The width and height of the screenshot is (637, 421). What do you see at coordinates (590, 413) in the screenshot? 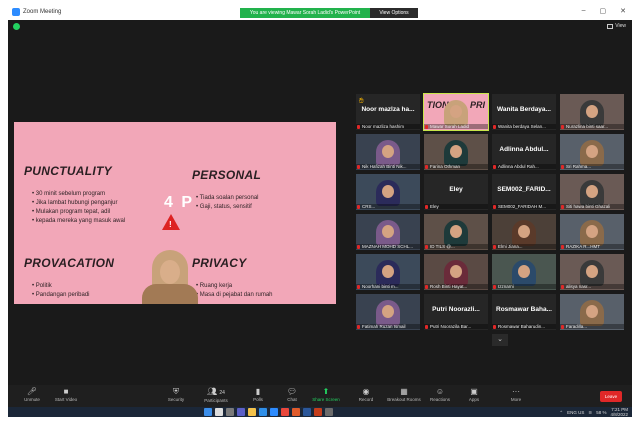
I see `wifi-icon: ≋` at bounding box center [590, 413].